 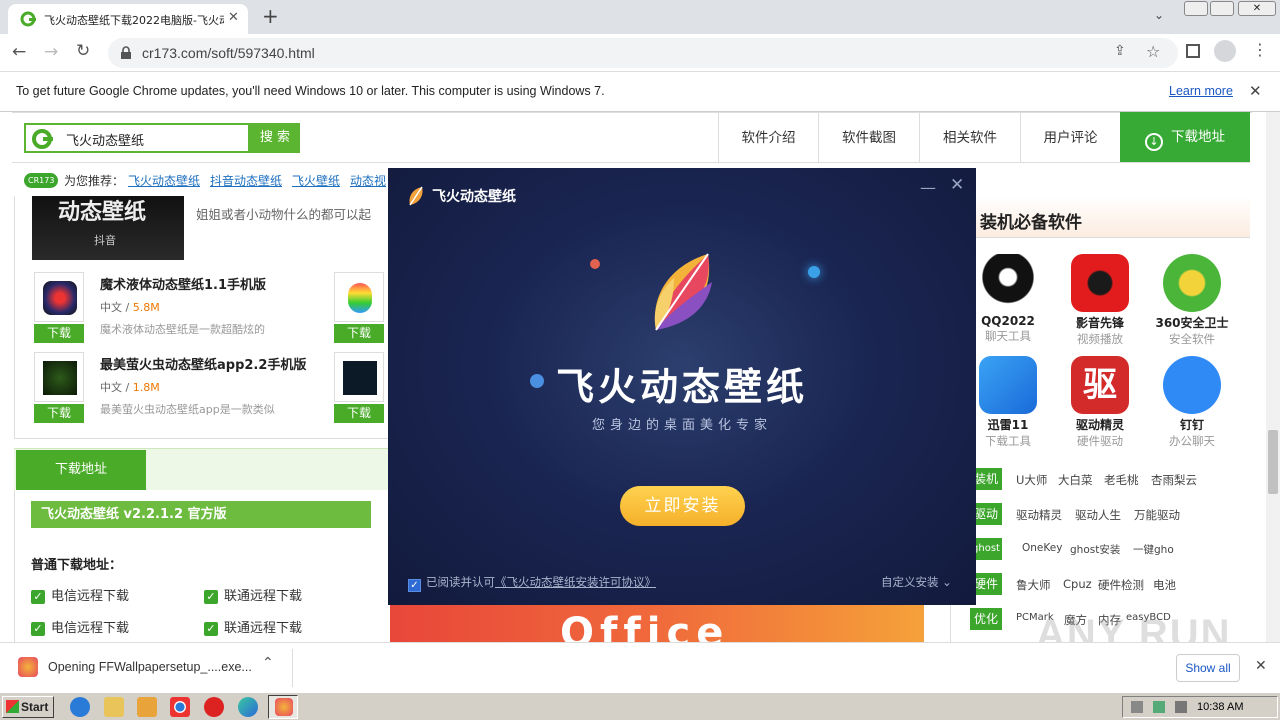 I want to click on tag-link: 硬件检测, so click(x=1121, y=585).